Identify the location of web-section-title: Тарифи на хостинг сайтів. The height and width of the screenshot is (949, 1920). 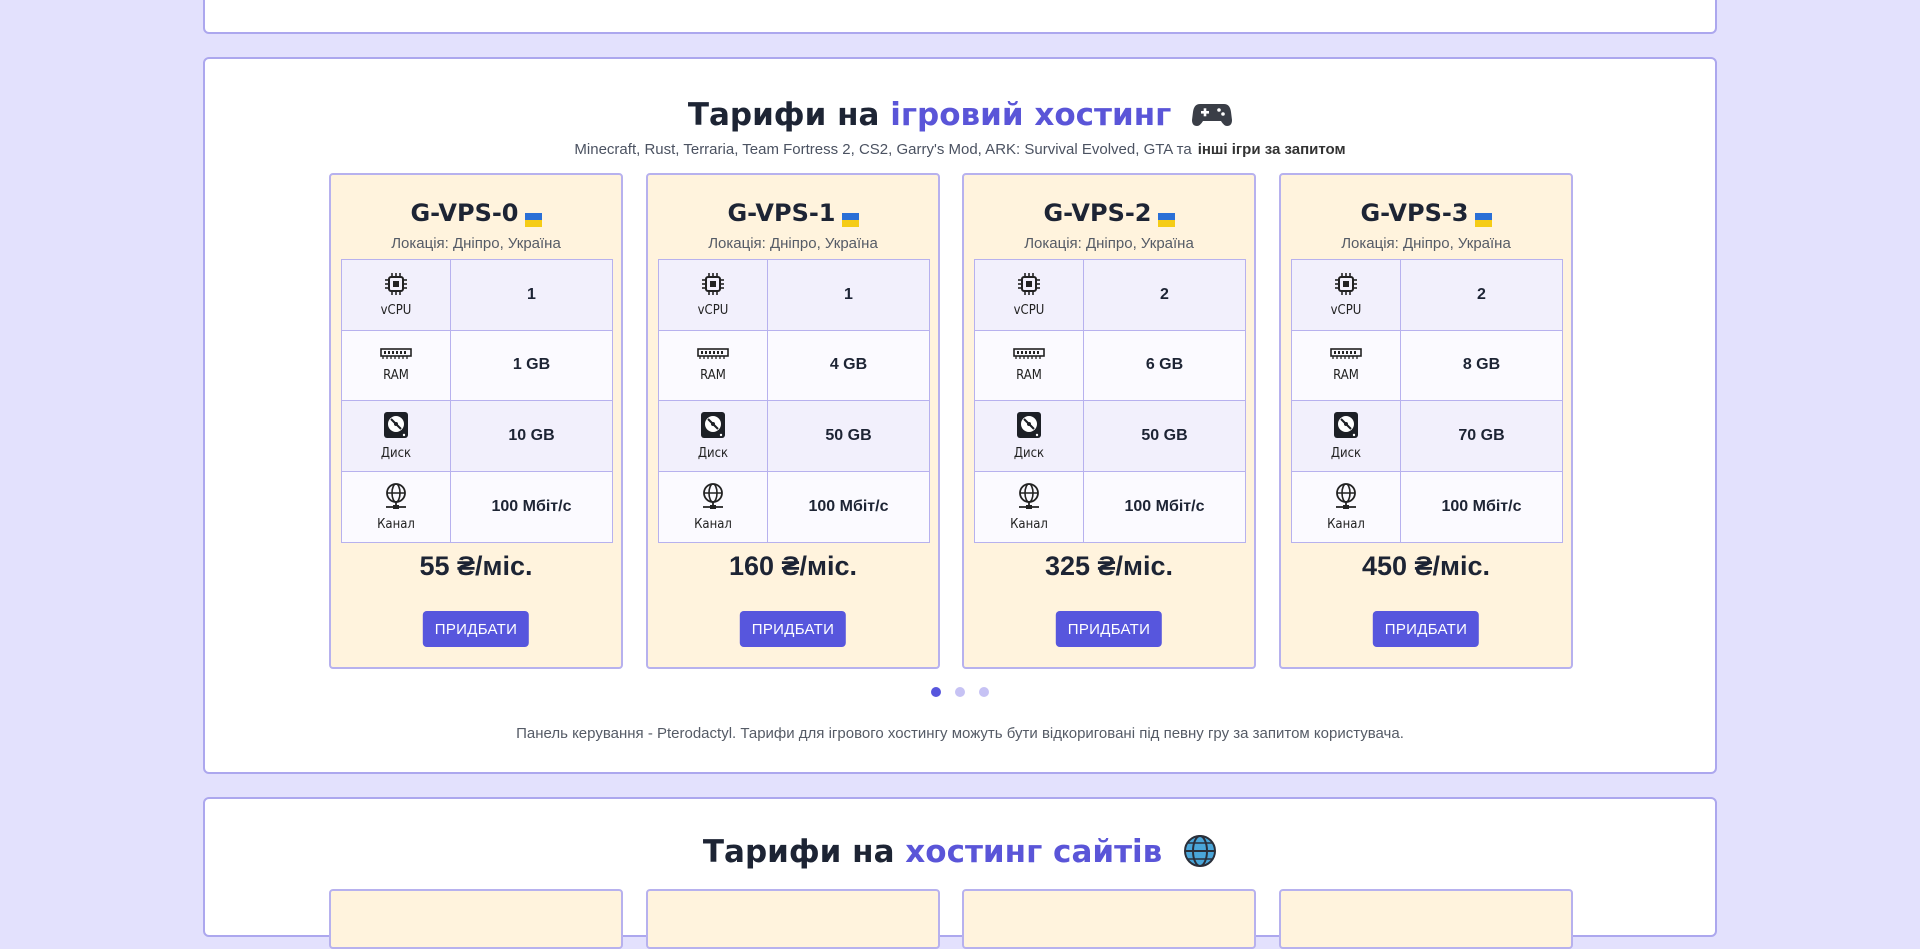
(960, 852).